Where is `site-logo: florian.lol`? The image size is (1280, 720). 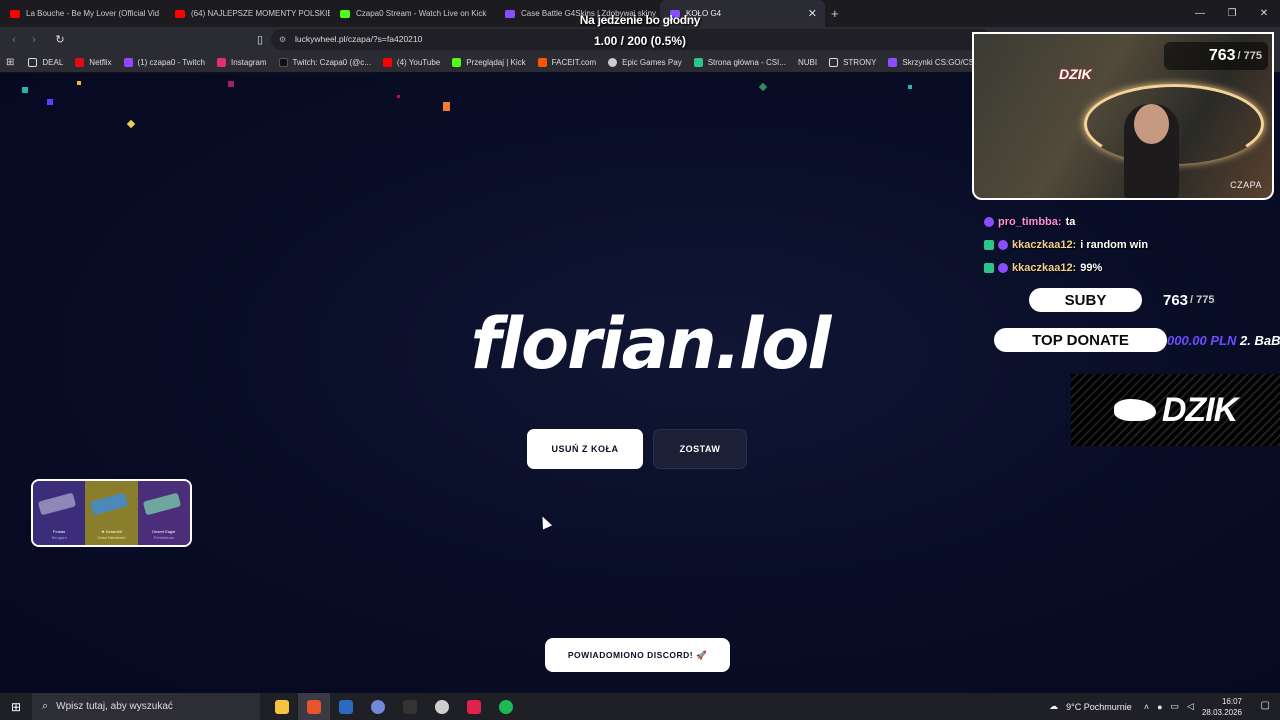 site-logo: florian.lol is located at coordinates (651, 344).